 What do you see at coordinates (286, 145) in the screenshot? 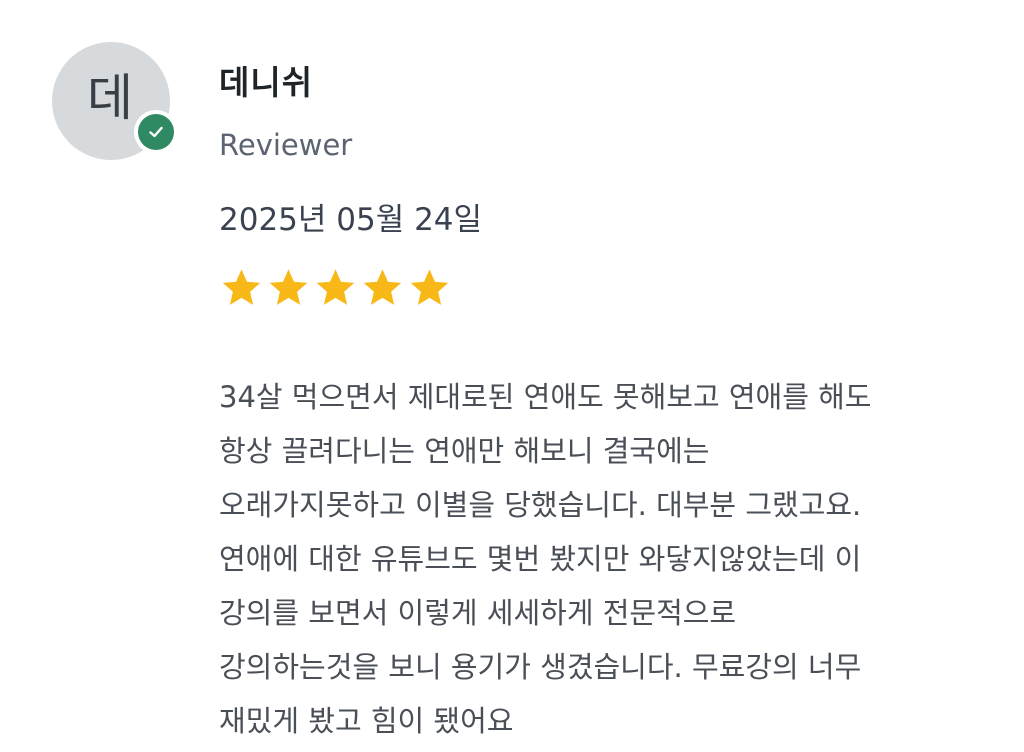
I see `reviewer-role: Reviewer` at bounding box center [286, 145].